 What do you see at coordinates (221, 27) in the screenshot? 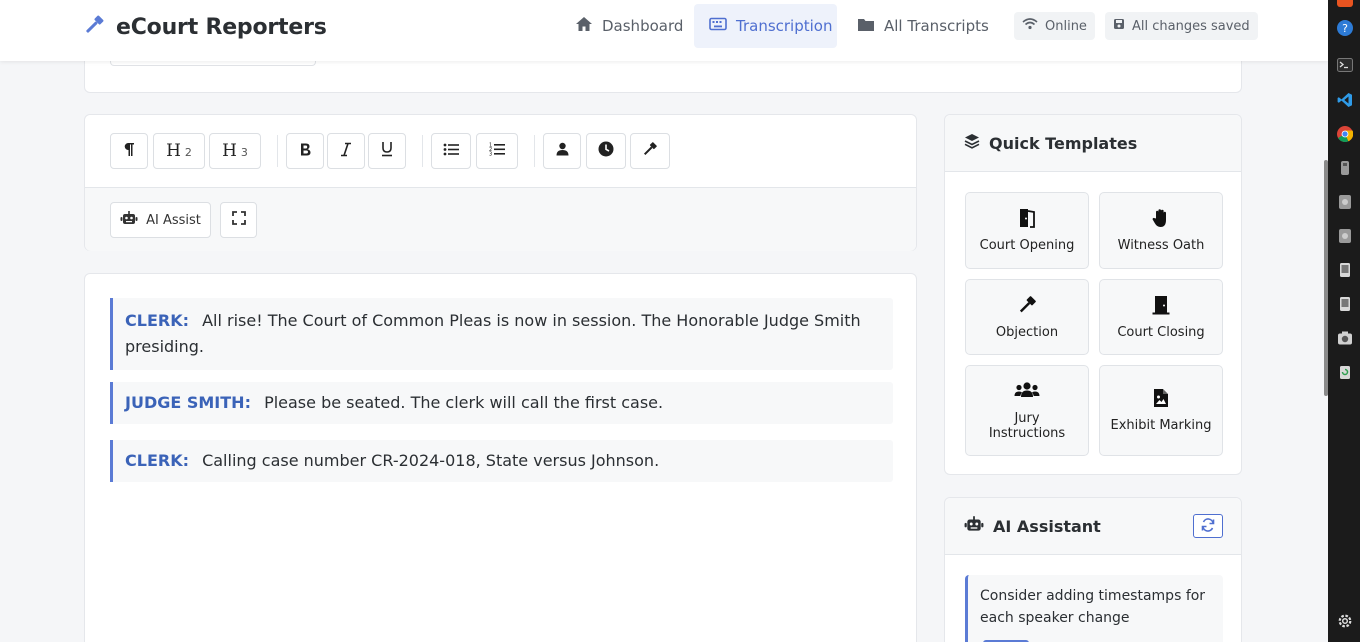
I see `brand-title: eCourt Reporters` at bounding box center [221, 27].